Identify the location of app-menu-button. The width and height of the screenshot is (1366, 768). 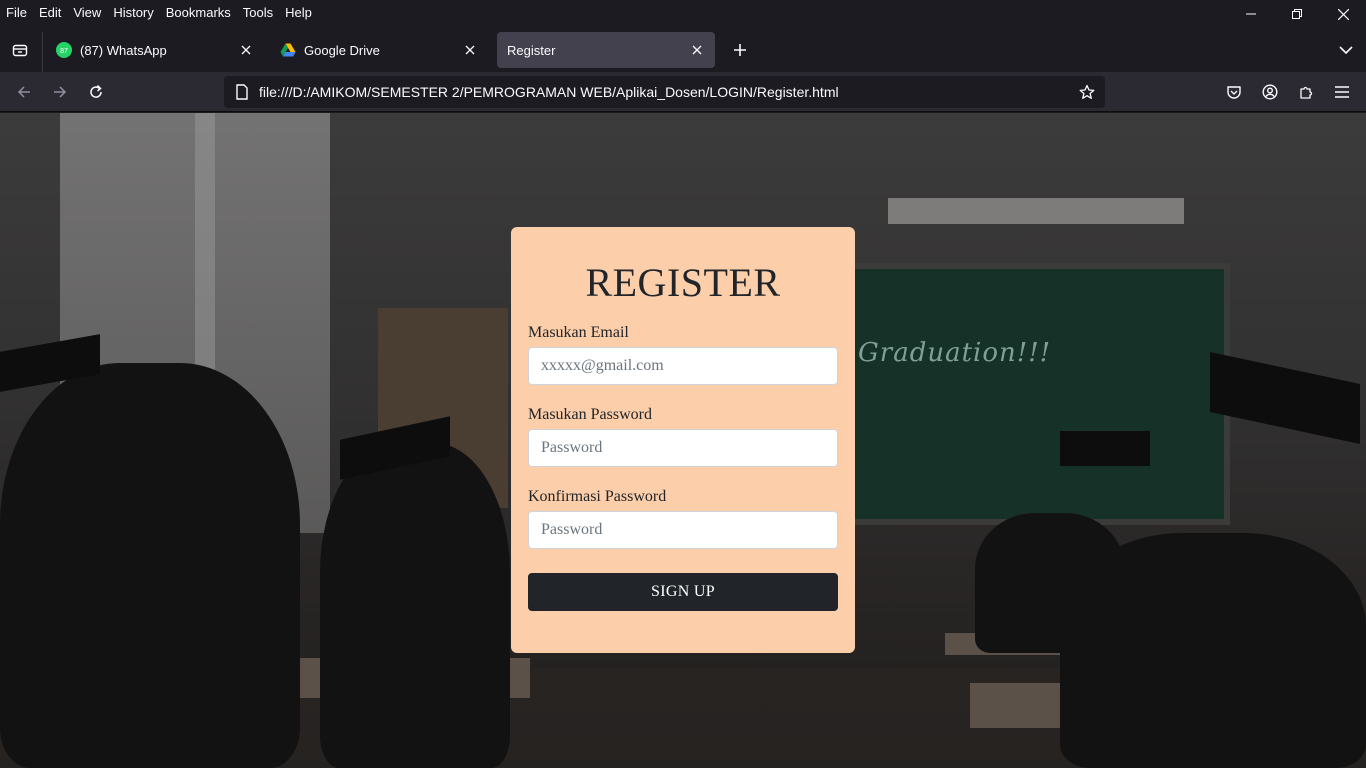
(1342, 92).